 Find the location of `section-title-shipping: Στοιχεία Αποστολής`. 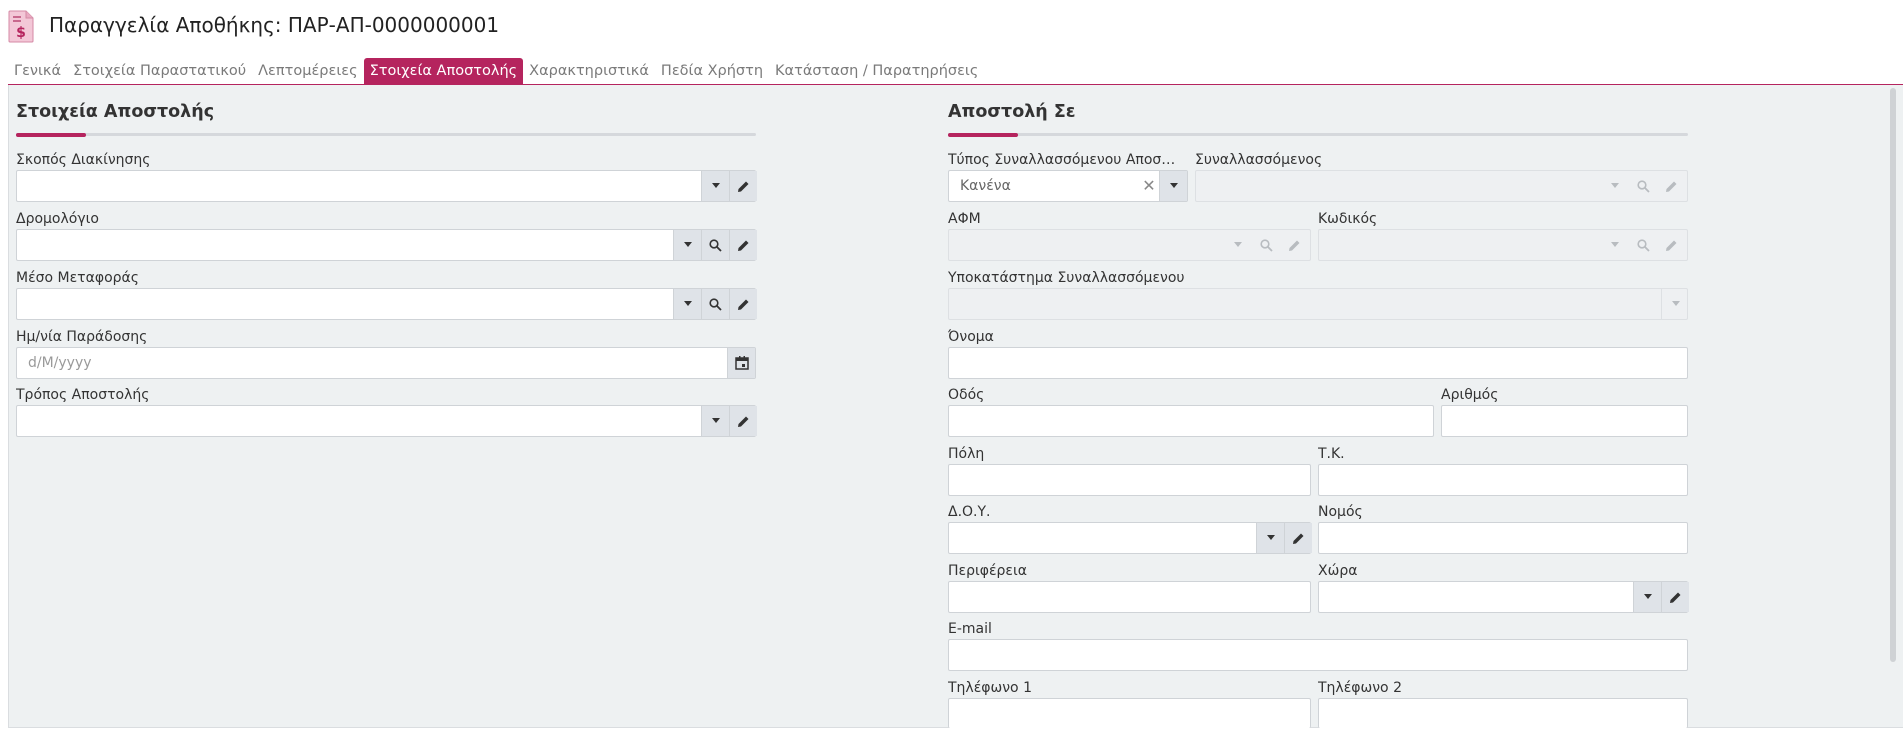

section-title-shipping: Στοιχεία Αποστολής is located at coordinates (115, 112).